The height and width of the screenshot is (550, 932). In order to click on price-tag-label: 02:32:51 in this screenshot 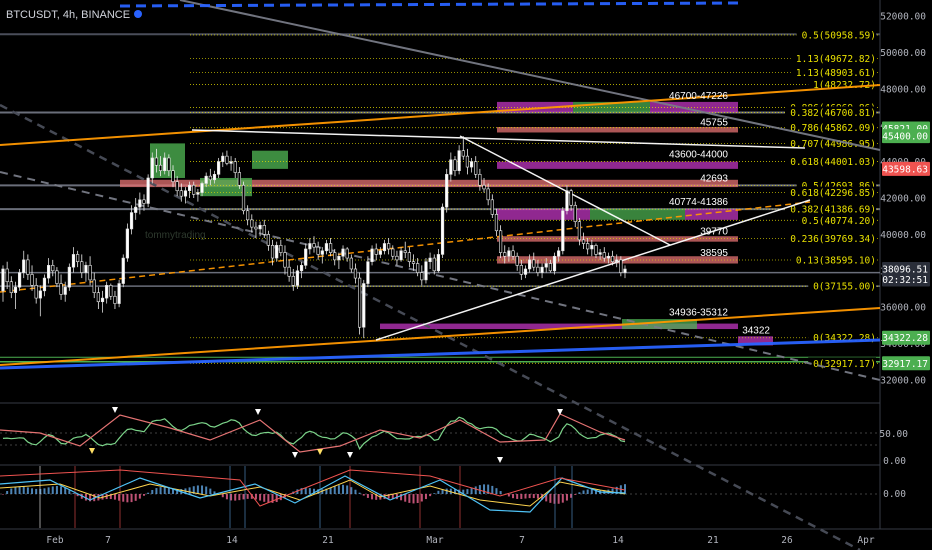, I will do `click(905, 280)`.